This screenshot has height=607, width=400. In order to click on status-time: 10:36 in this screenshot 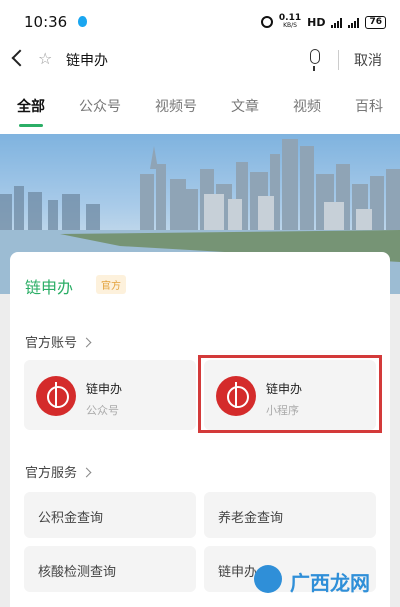, I will do `click(46, 22)`.